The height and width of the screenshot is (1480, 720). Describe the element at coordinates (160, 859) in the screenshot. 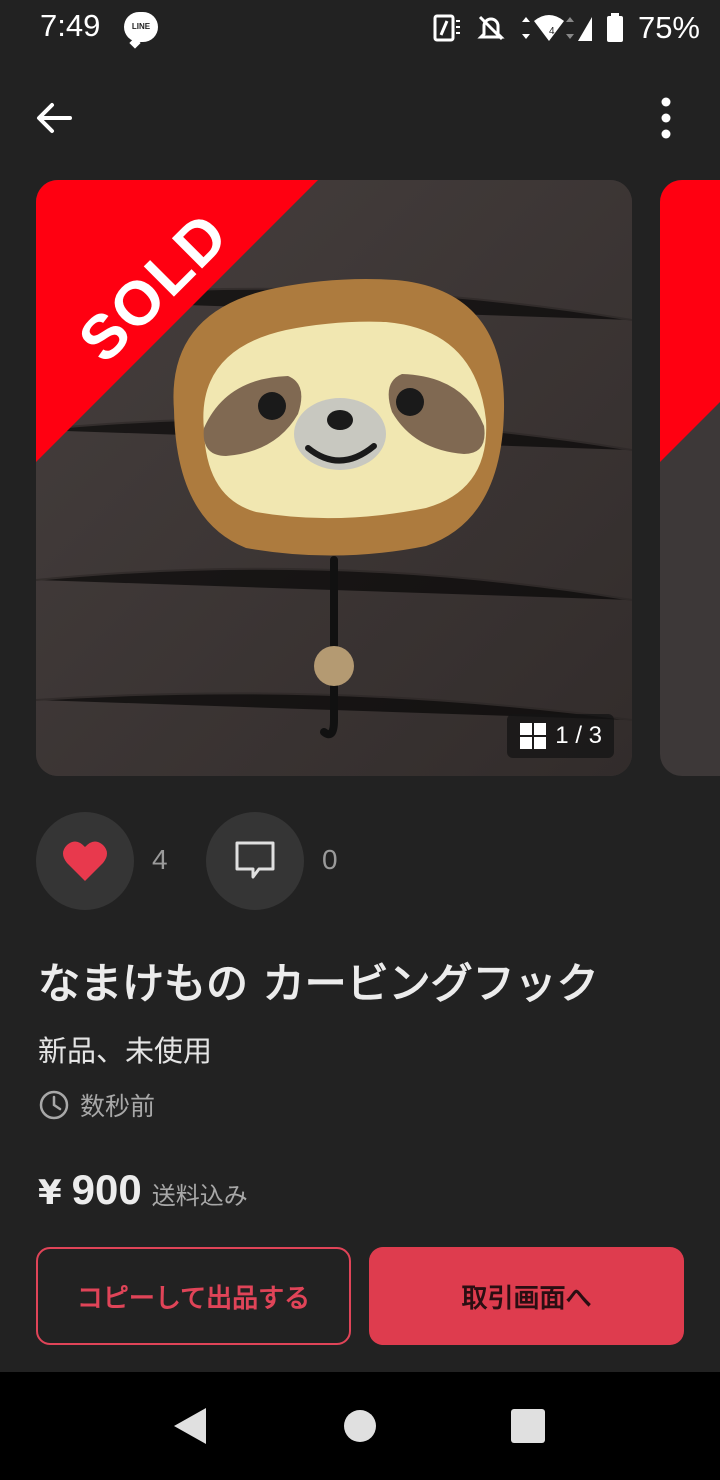

I see `likes-count: 4` at that location.